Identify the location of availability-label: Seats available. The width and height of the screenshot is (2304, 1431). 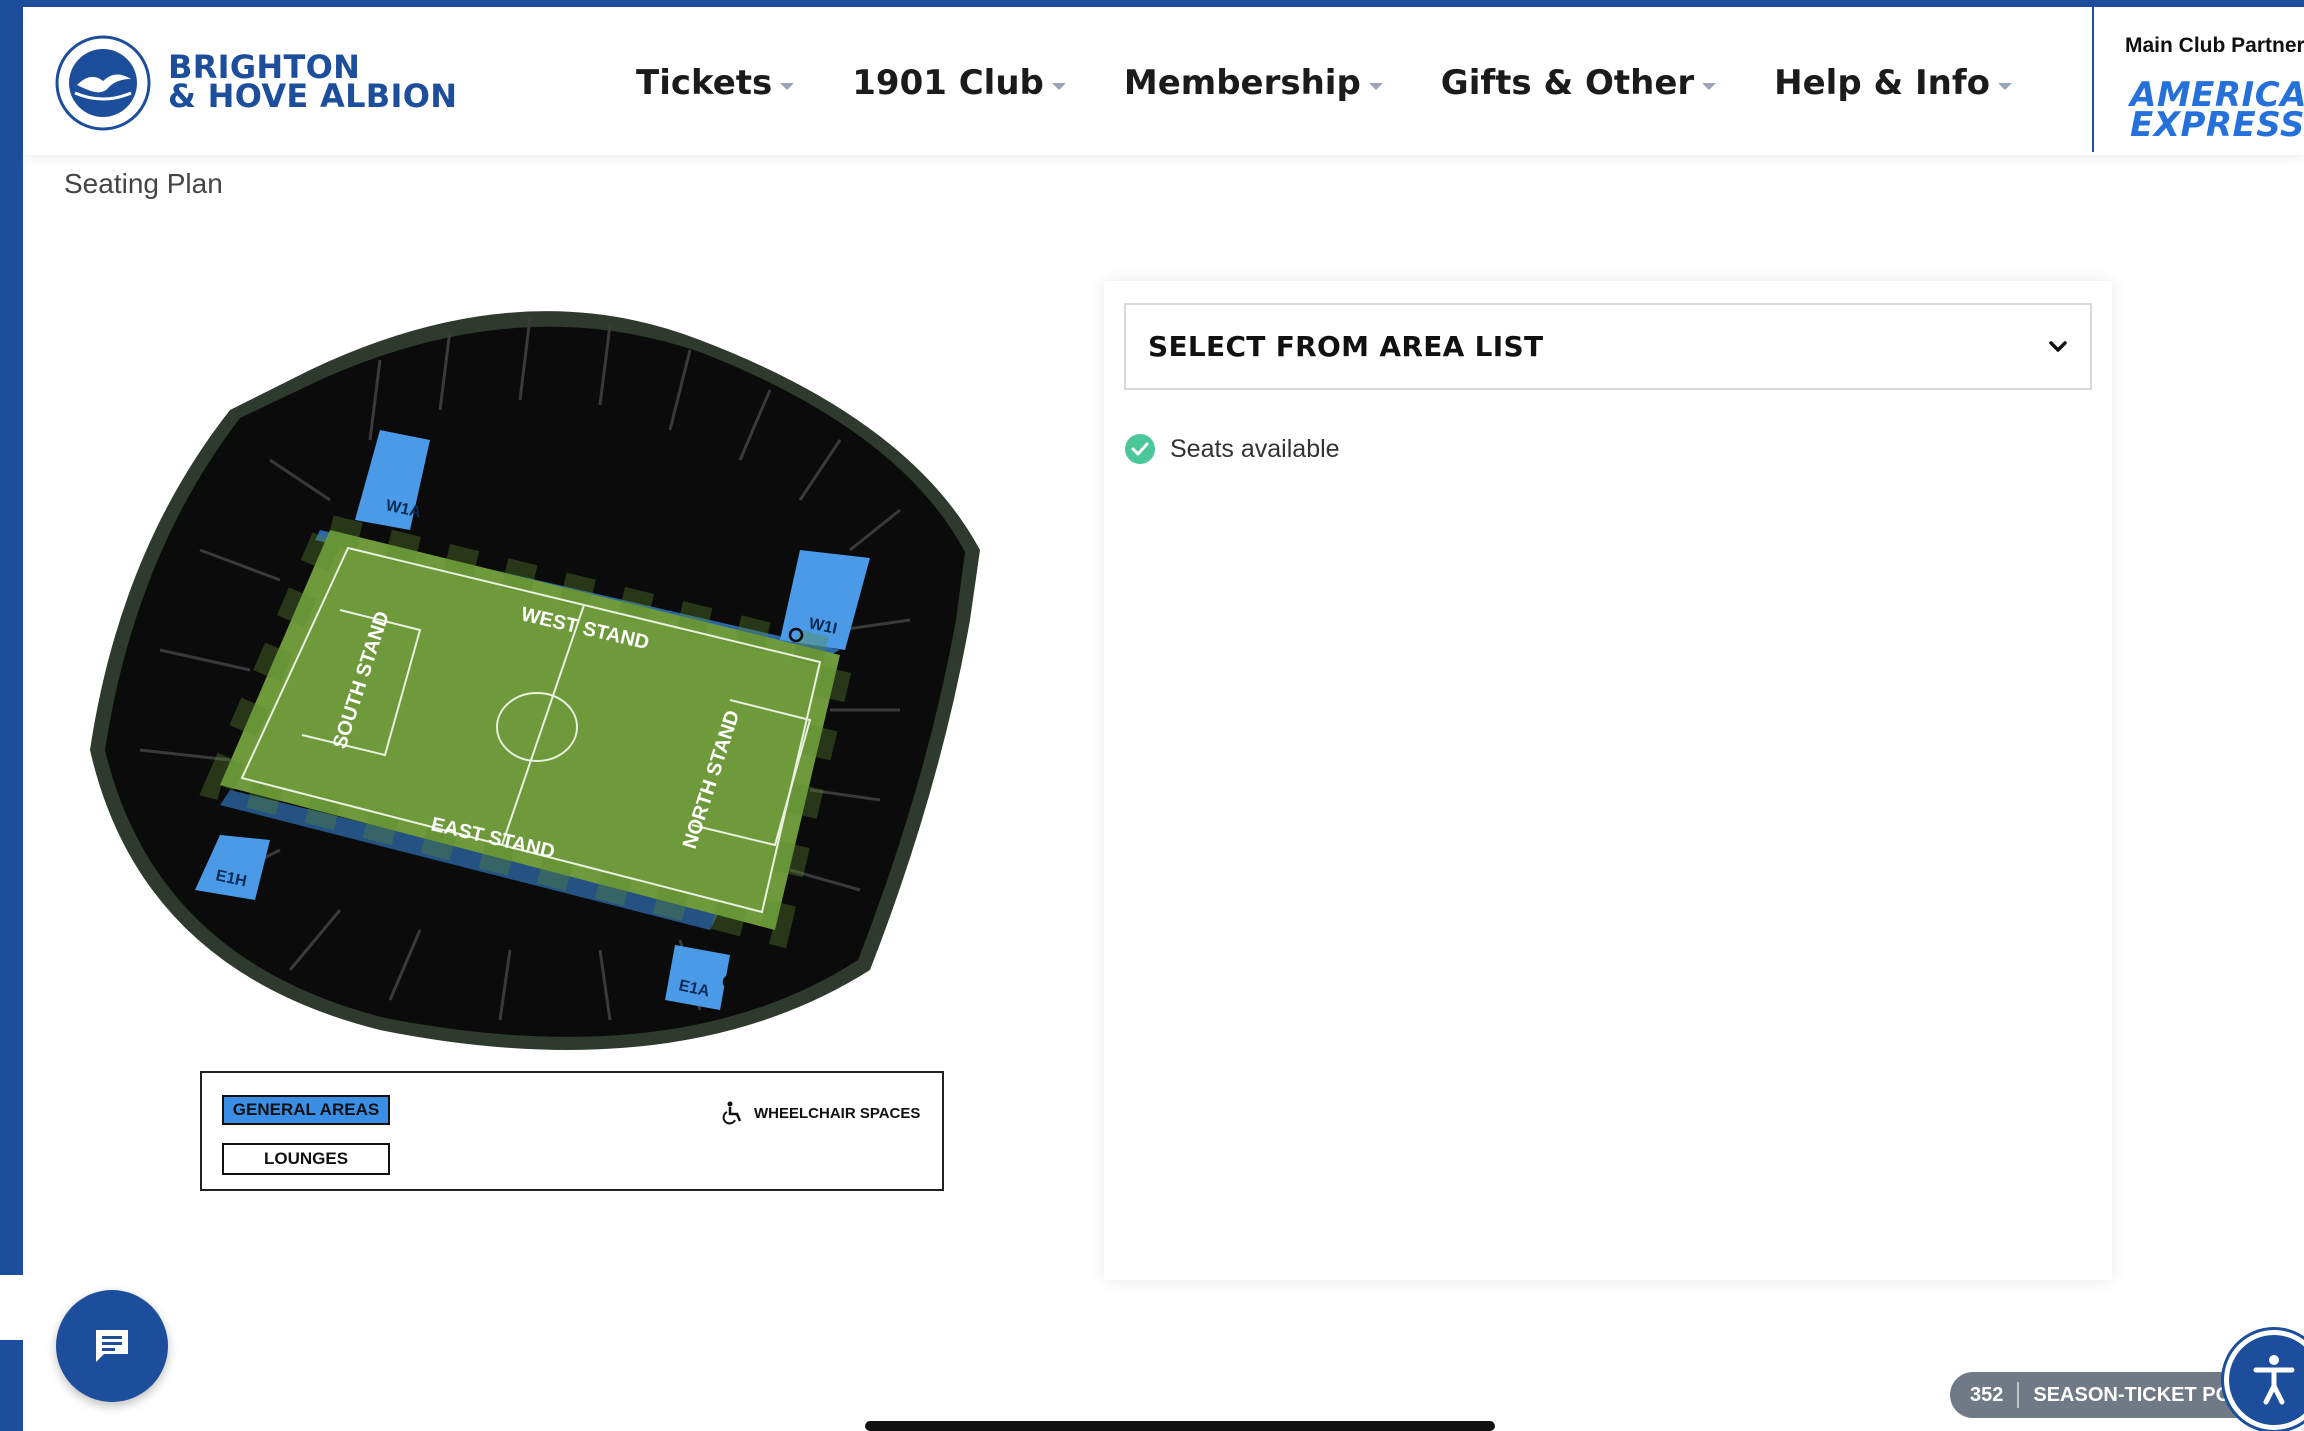
(1255, 448).